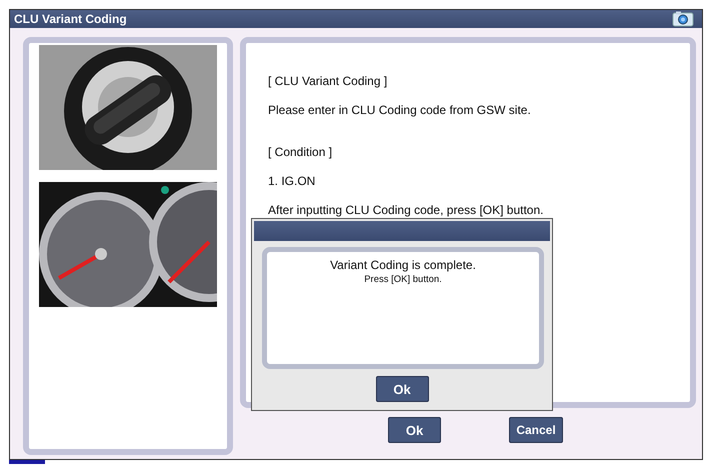  I want to click on window-title: CLU Variant Coding, so click(70, 19).